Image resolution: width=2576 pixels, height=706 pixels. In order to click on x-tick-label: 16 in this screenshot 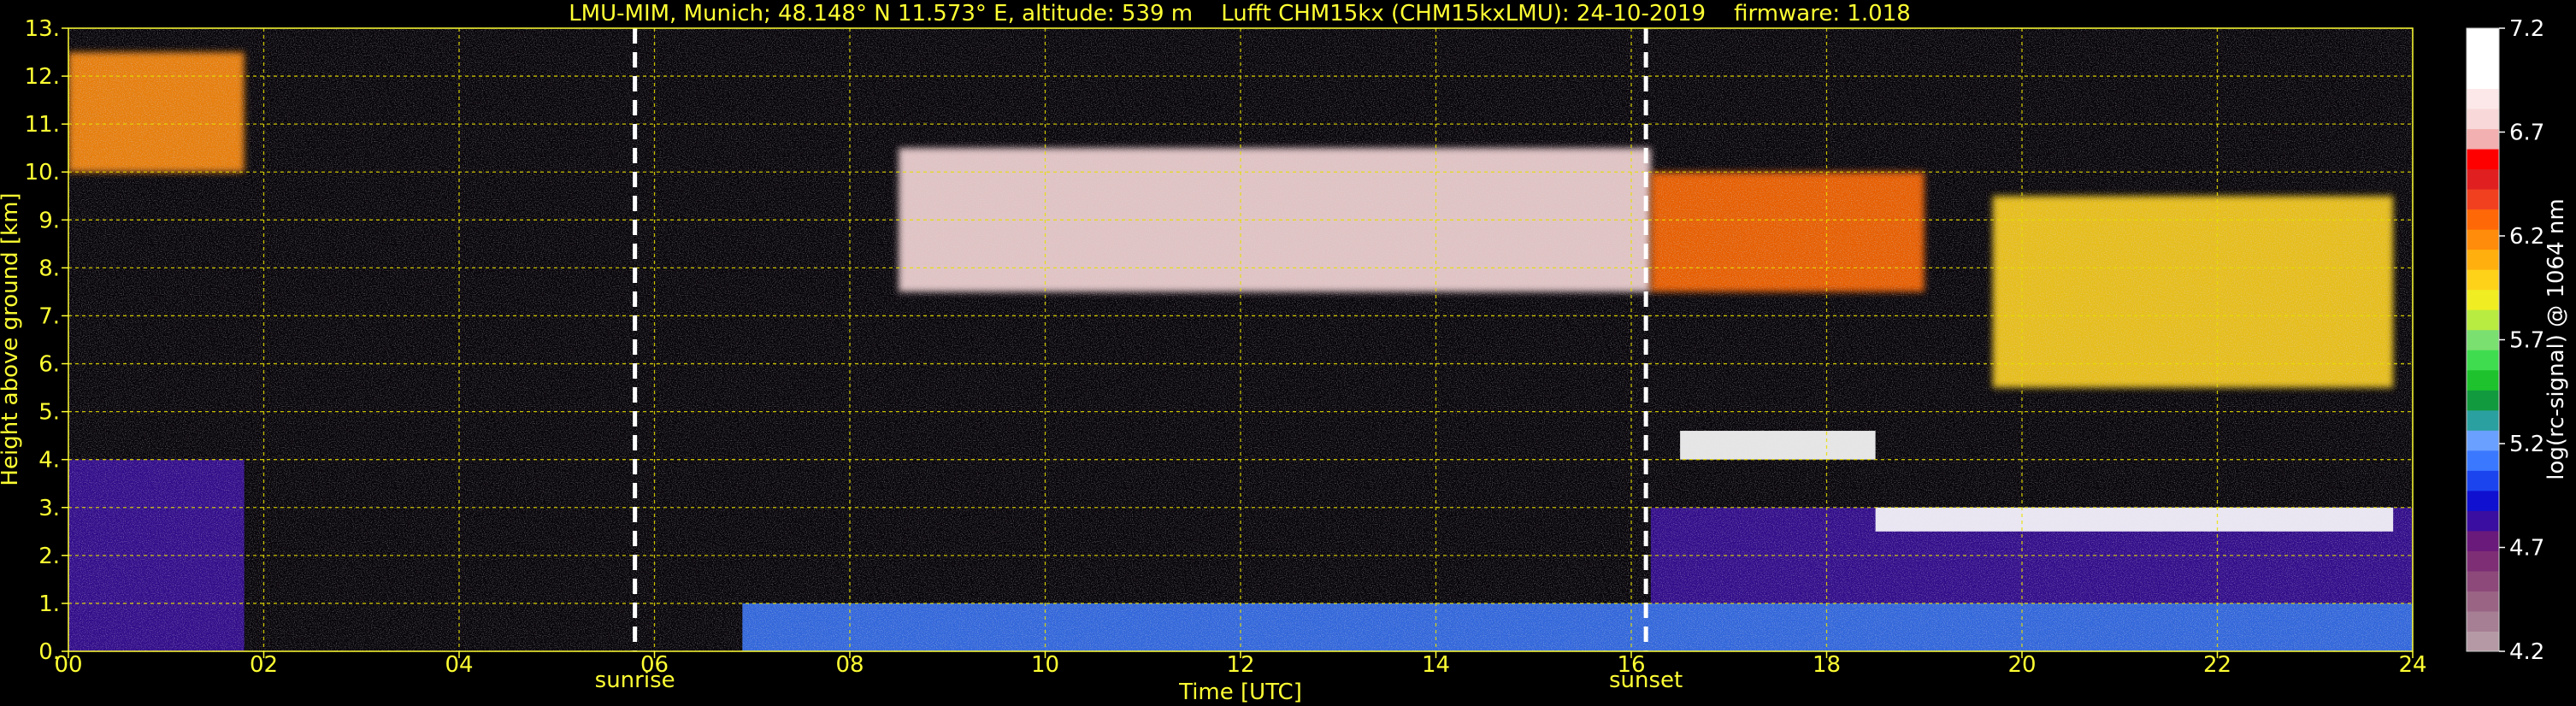, I will do `click(1631, 665)`.